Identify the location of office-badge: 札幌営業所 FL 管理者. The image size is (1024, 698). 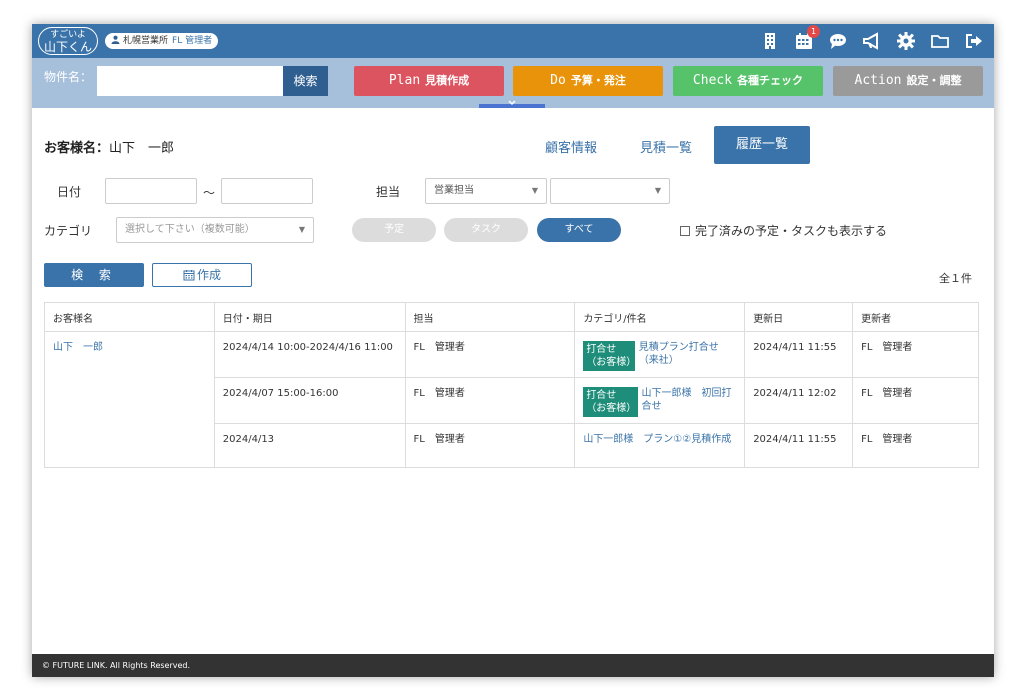
(162, 41).